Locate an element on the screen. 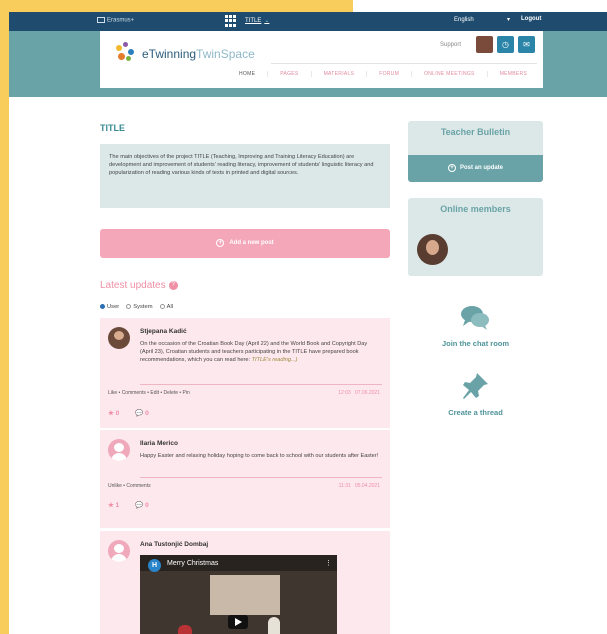 The height and width of the screenshot is (634, 607). yellow-border-left is located at coordinates (4, 317).